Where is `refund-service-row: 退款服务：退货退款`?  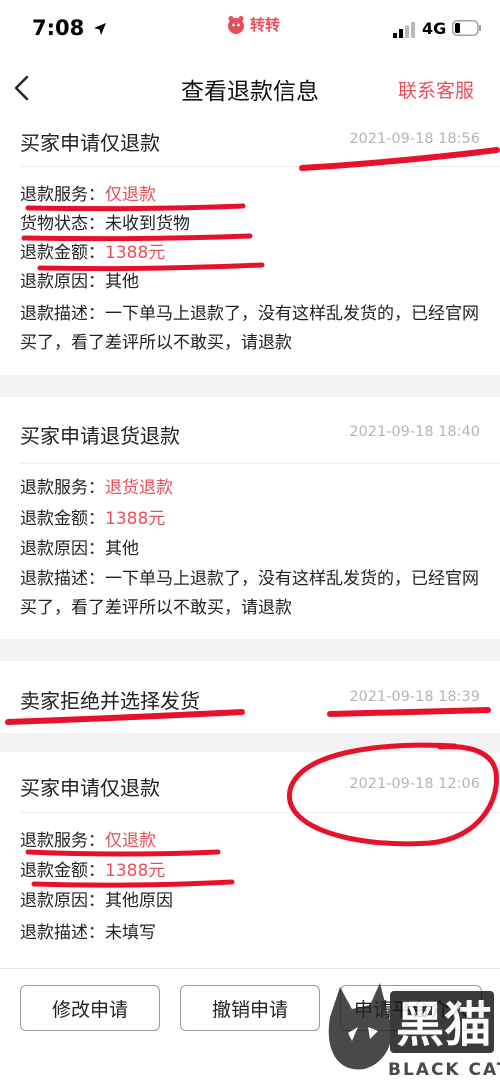 refund-service-row: 退款服务：退货退款 is located at coordinates (250, 488).